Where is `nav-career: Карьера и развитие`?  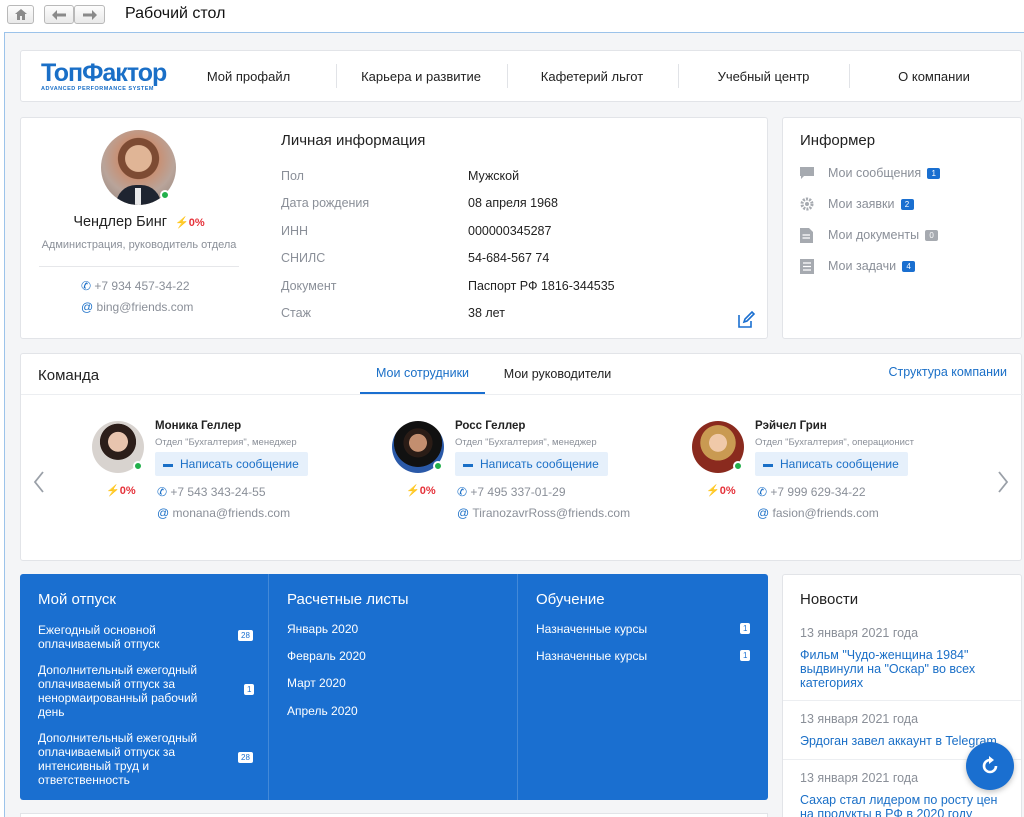
nav-career: Карьера и развитие is located at coordinates (421, 76).